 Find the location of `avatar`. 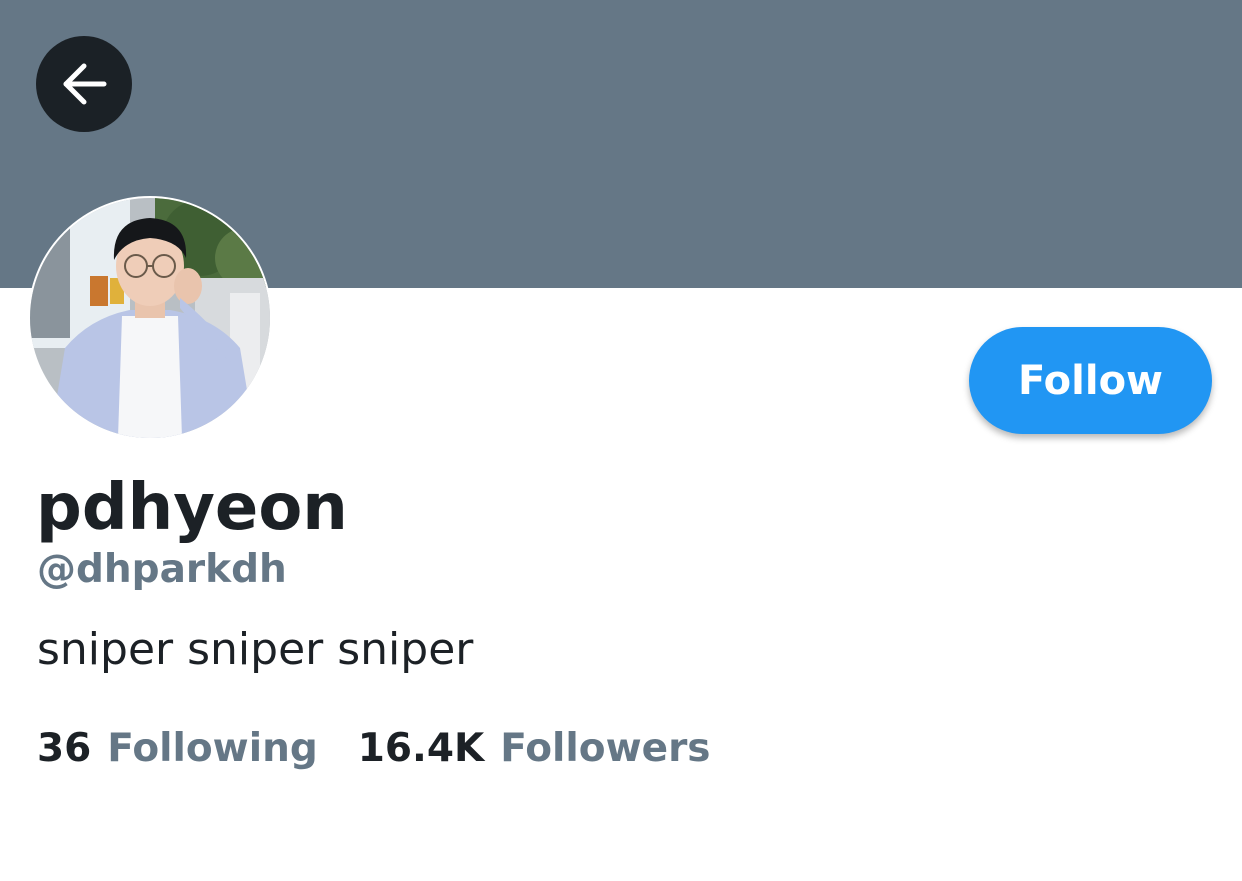

avatar is located at coordinates (150, 318).